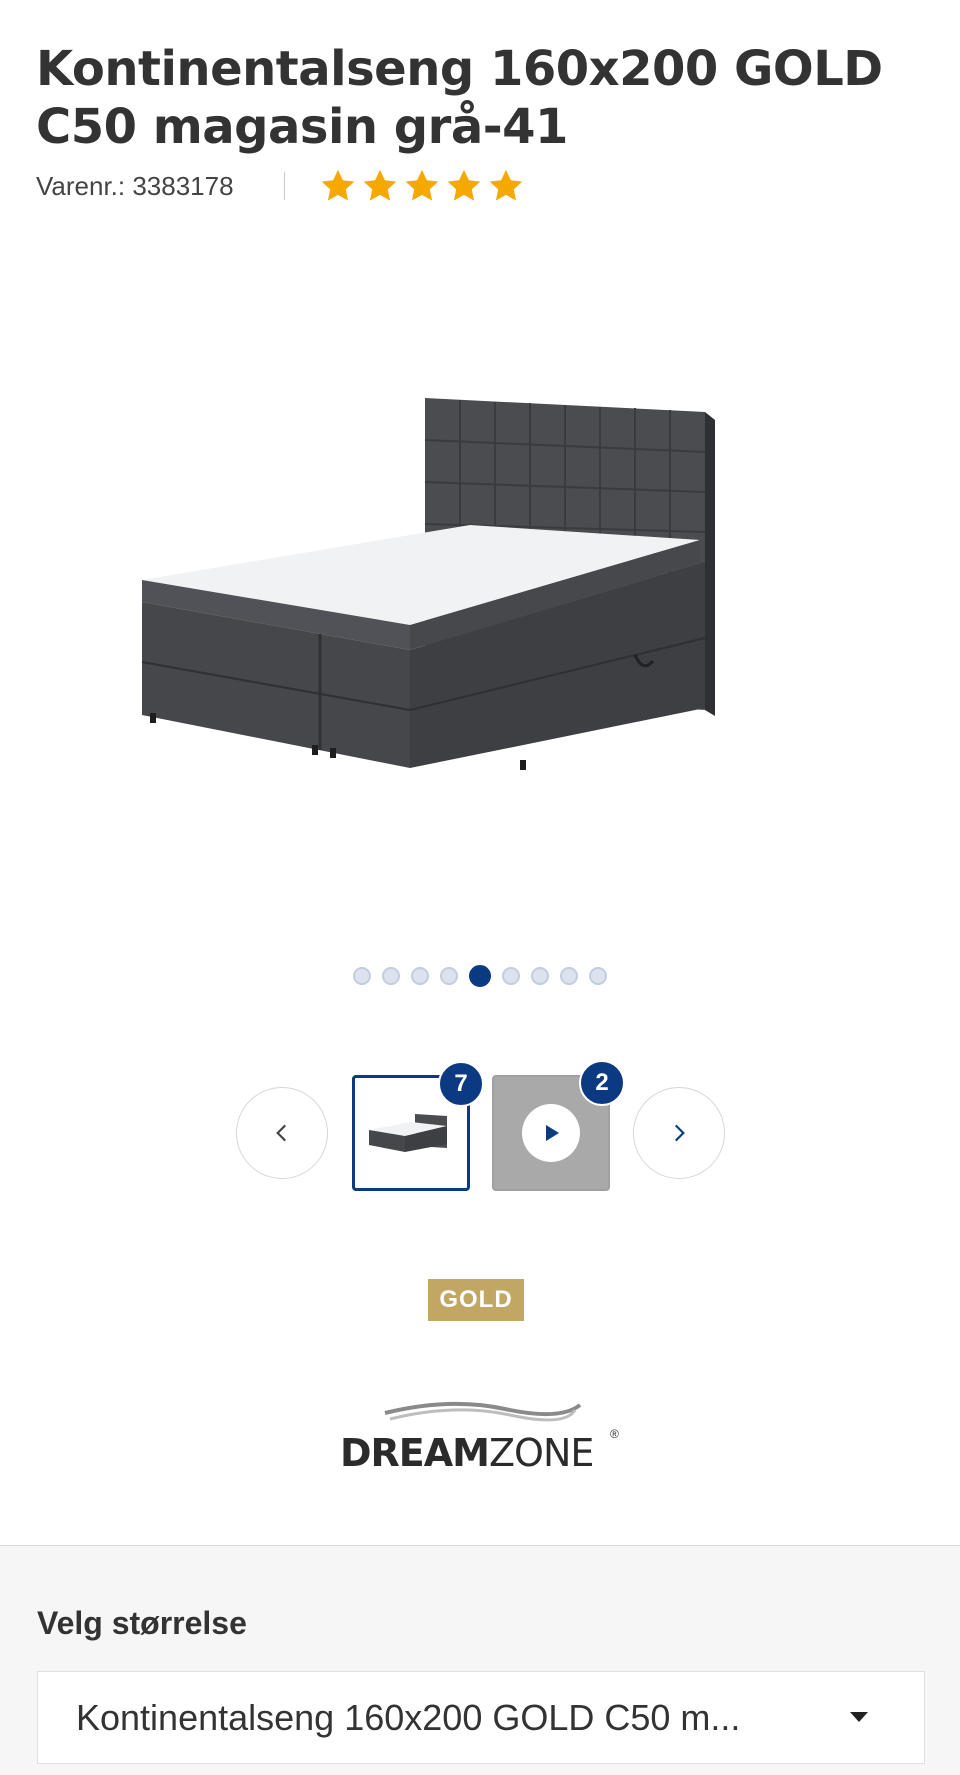  I want to click on image-count-badge: 7, so click(461, 1084).